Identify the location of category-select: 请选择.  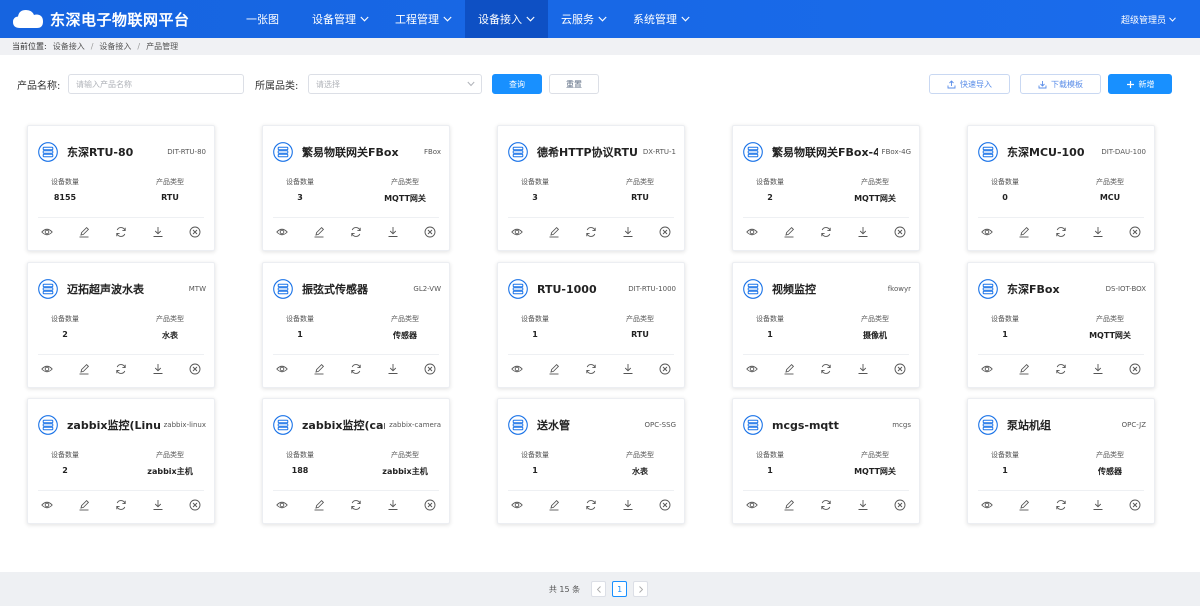
(395, 84).